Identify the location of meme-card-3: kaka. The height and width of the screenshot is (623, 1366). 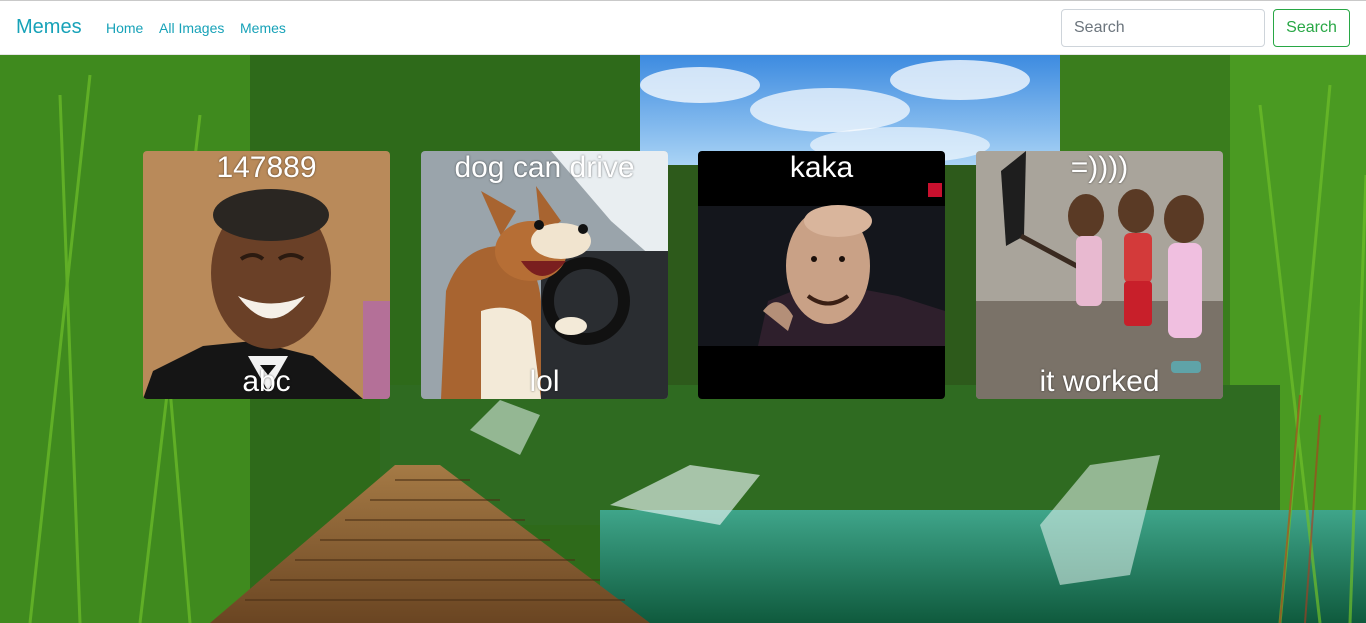
(821, 275).